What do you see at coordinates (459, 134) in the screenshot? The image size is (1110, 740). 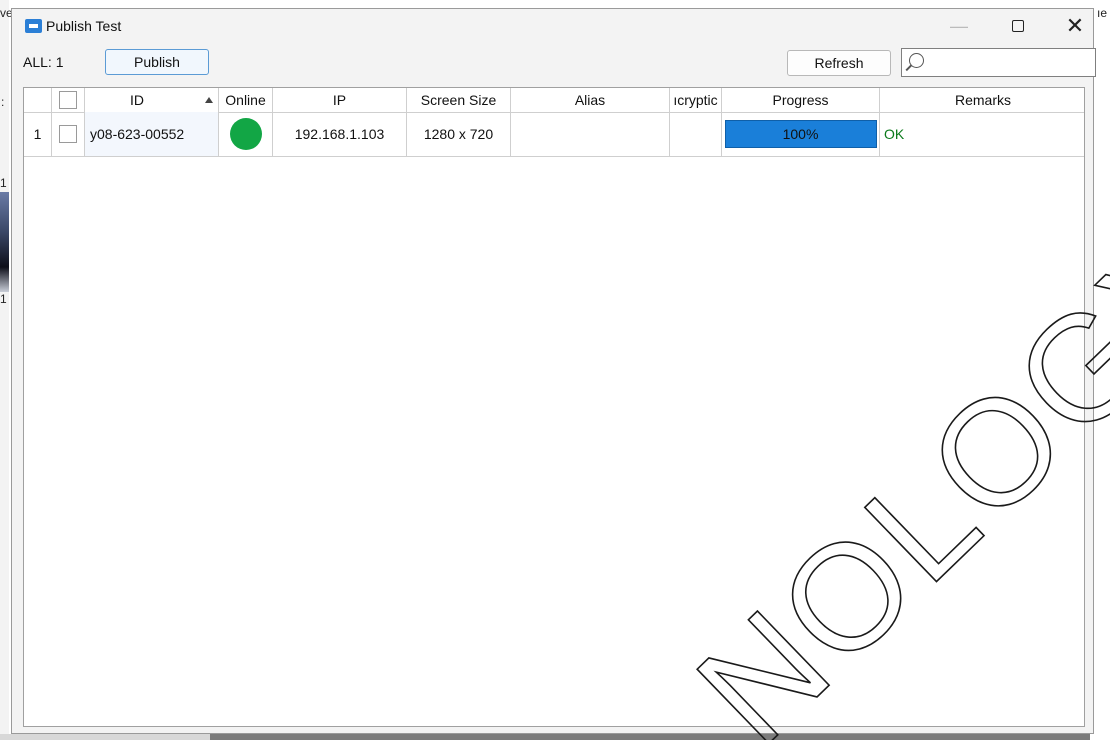 I see `screen-size-cell: 1280 x 720` at bounding box center [459, 134].